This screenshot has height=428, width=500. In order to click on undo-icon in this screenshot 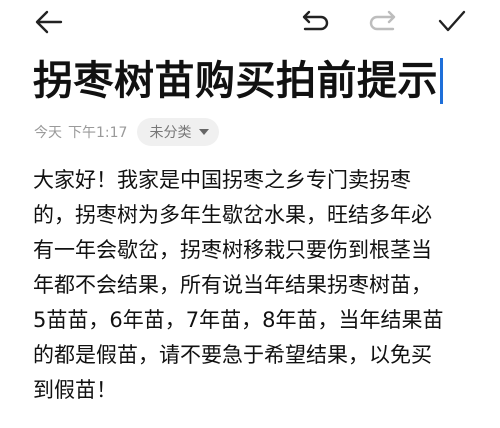, I will do `click(315, 20)`.